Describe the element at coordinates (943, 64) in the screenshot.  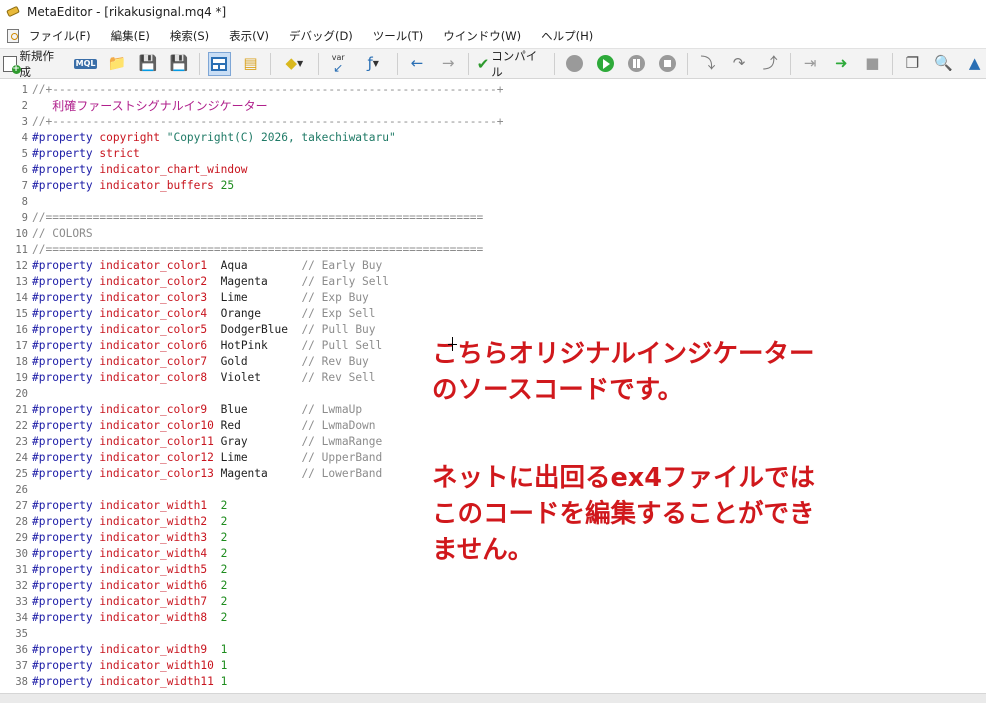
I see `print-preview-icon: 🔍` at that location.